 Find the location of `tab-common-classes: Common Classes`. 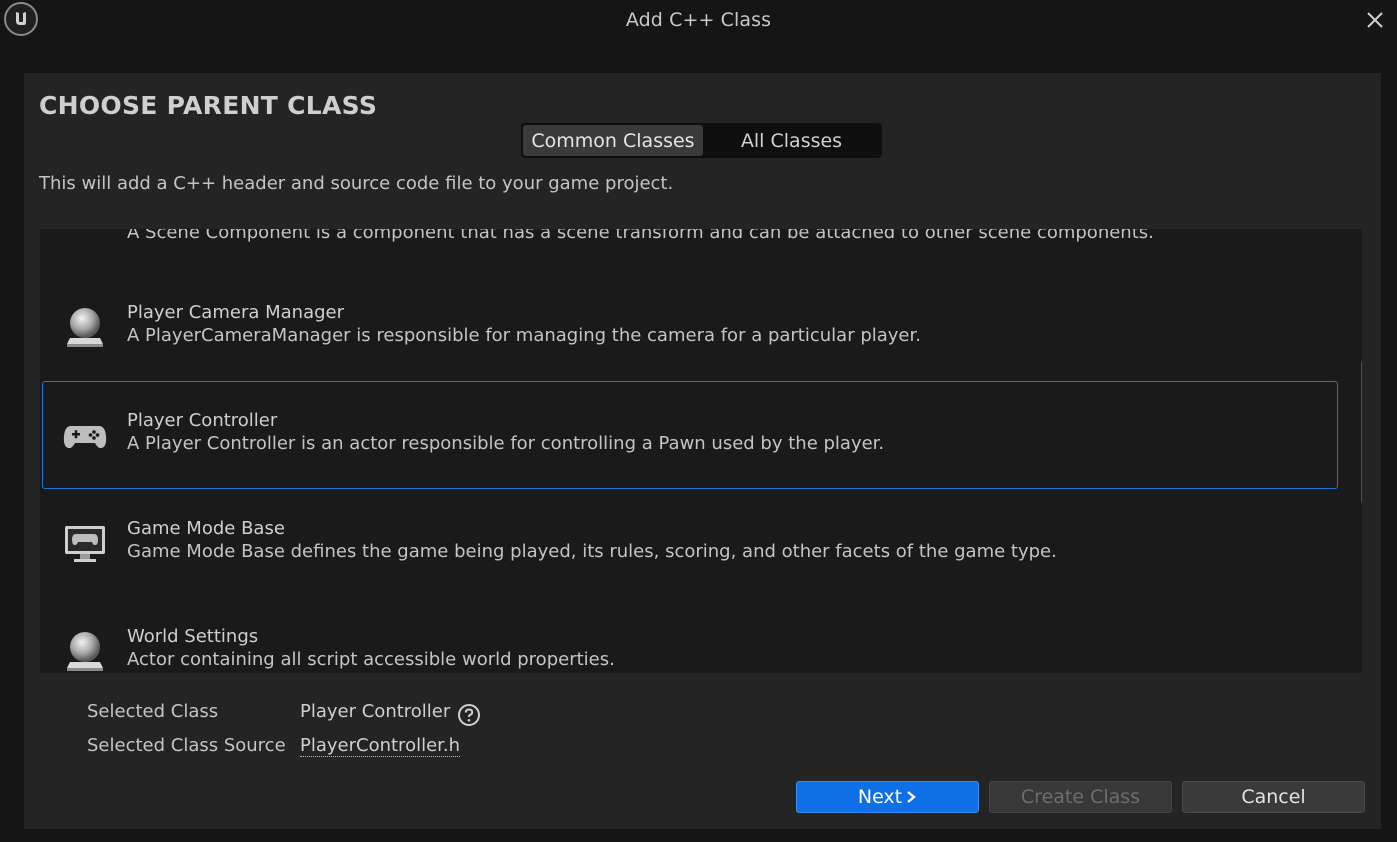

tab-common-classes: Common Classes is located at coordinates (613, 140).